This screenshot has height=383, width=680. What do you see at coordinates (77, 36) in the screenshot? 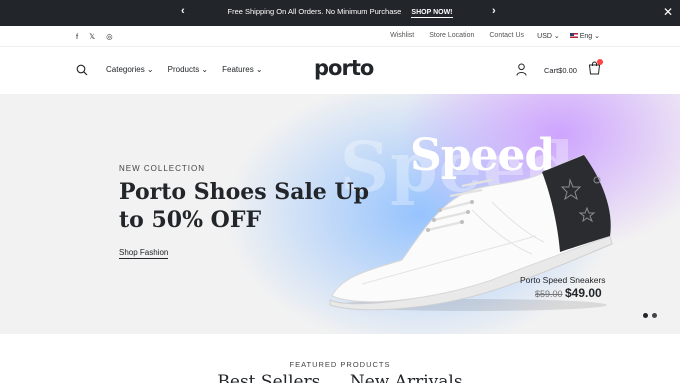
I see `facebook-icon: f` at bounding box center [77, 36].